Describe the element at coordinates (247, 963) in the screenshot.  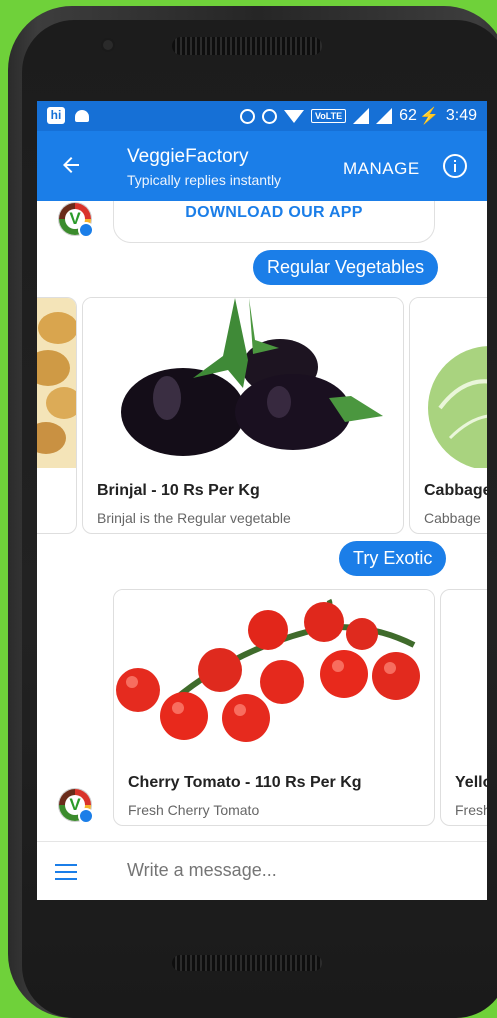
I see `bottom-speaker` at that location.